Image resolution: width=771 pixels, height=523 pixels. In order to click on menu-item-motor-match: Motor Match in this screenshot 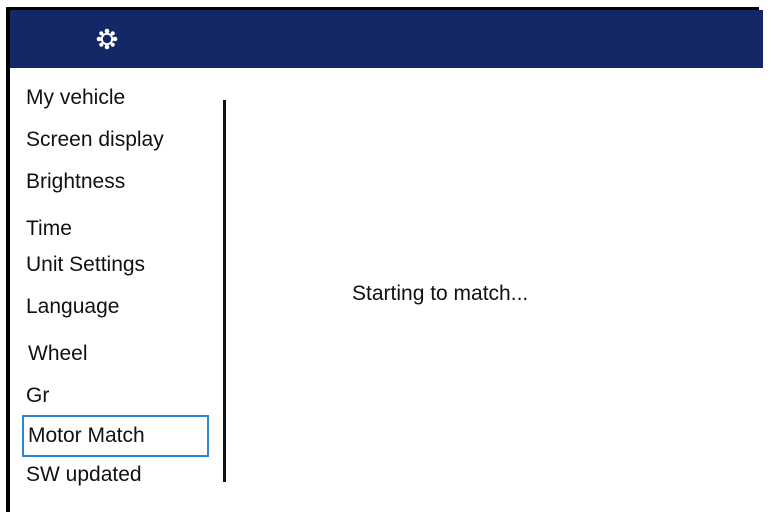, I will do `click(115, 436)`.